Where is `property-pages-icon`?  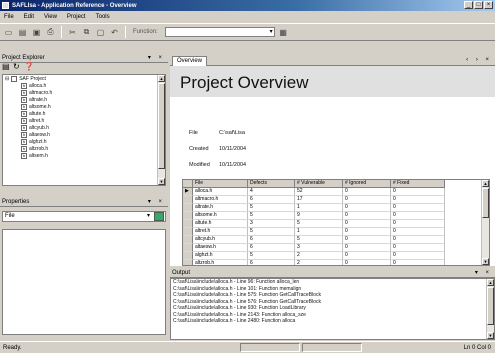 property-pages-icon is located at coordinates (159, 216).